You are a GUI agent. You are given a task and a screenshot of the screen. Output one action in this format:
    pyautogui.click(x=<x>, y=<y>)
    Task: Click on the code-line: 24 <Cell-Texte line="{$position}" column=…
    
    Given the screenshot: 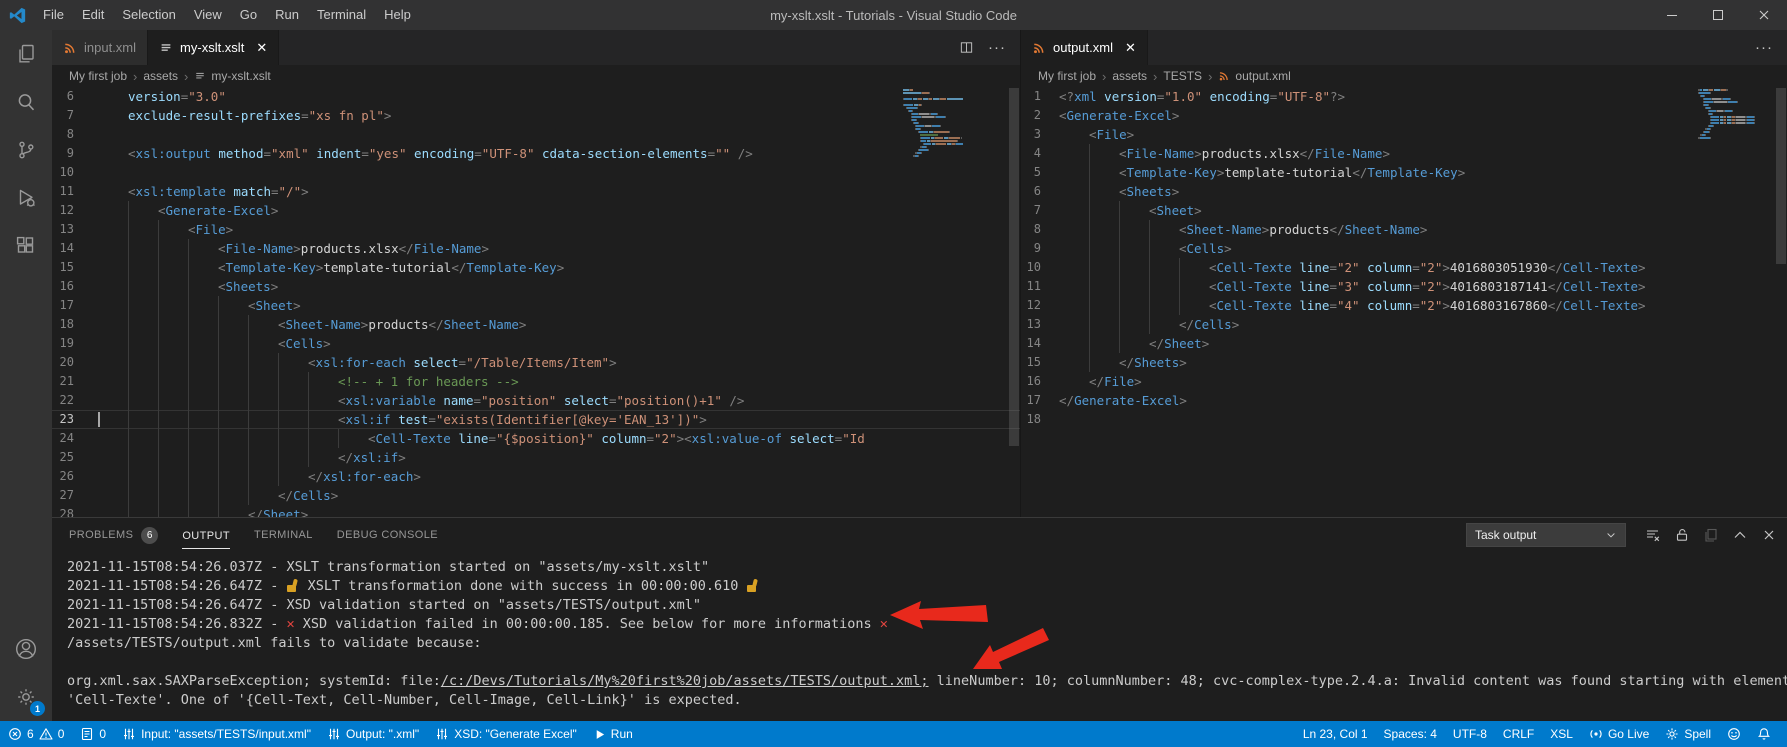 What is the action you would take?
    pyautogui.click(x=536, y=438)
    